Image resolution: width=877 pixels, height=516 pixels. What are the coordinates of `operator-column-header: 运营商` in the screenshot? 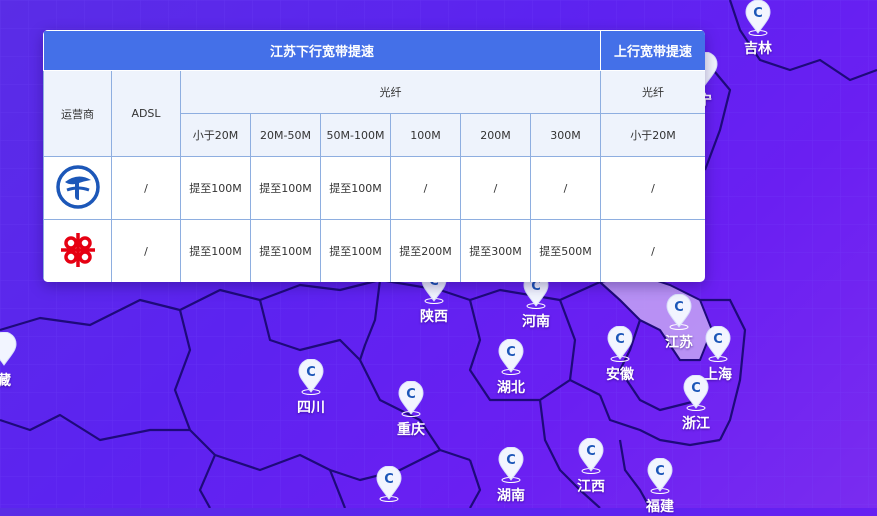 It's located at (77, 113).